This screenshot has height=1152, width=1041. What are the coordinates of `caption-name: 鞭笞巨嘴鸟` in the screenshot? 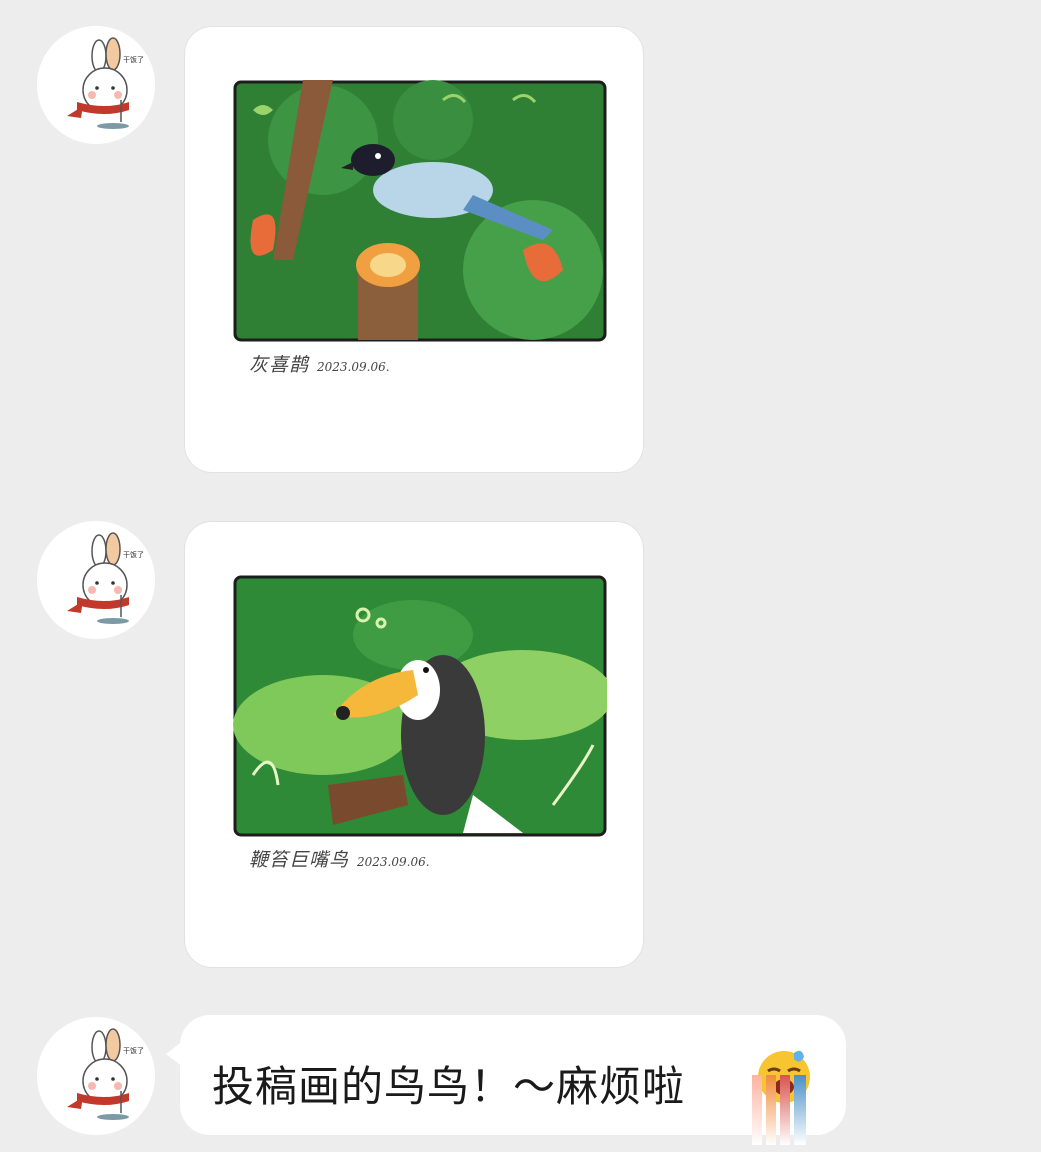 It's located at (299, 860).